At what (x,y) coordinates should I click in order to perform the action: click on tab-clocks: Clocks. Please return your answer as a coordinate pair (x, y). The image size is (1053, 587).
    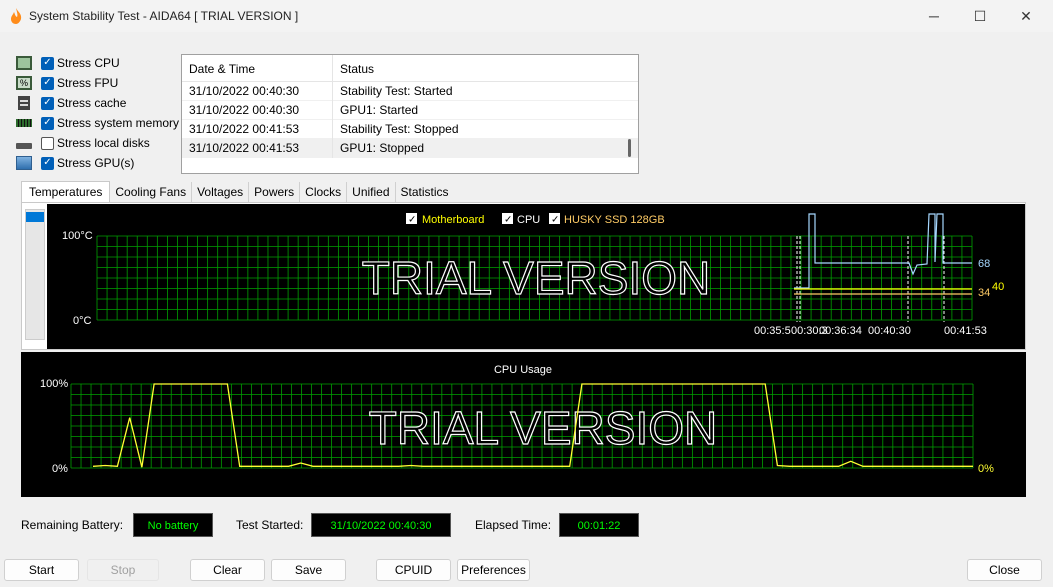
    Looking at the image, I should click on (324, 192).